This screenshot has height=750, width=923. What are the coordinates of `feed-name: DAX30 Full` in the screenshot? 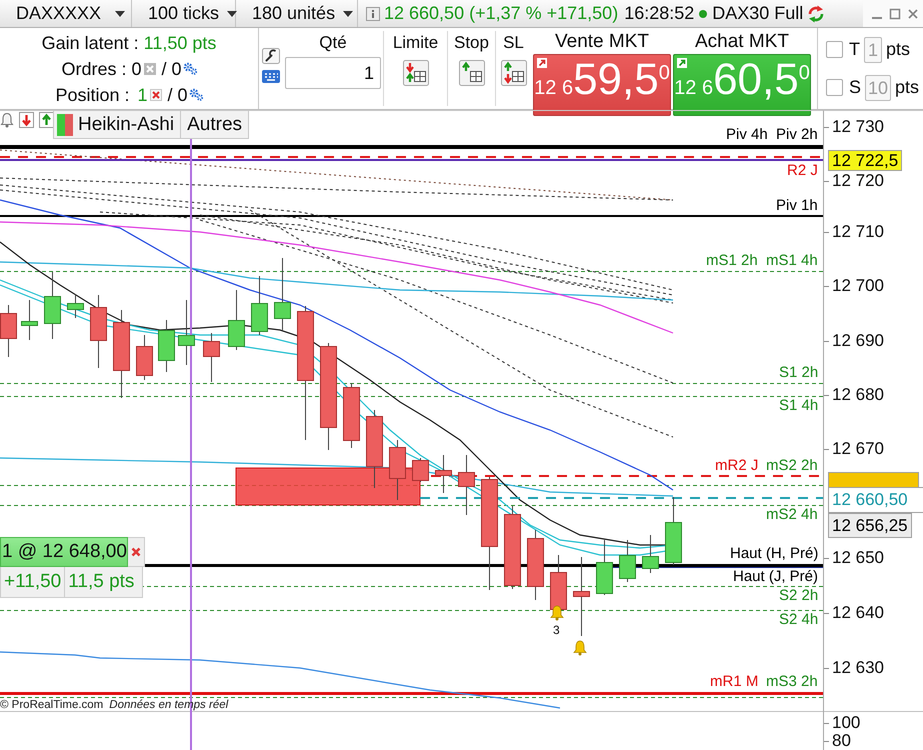 It's located at (758, 13).